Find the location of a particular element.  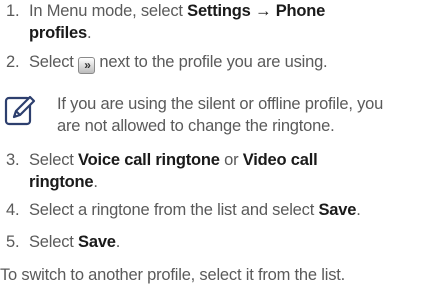

step-number: 5. is located at coordinates (13, 242).